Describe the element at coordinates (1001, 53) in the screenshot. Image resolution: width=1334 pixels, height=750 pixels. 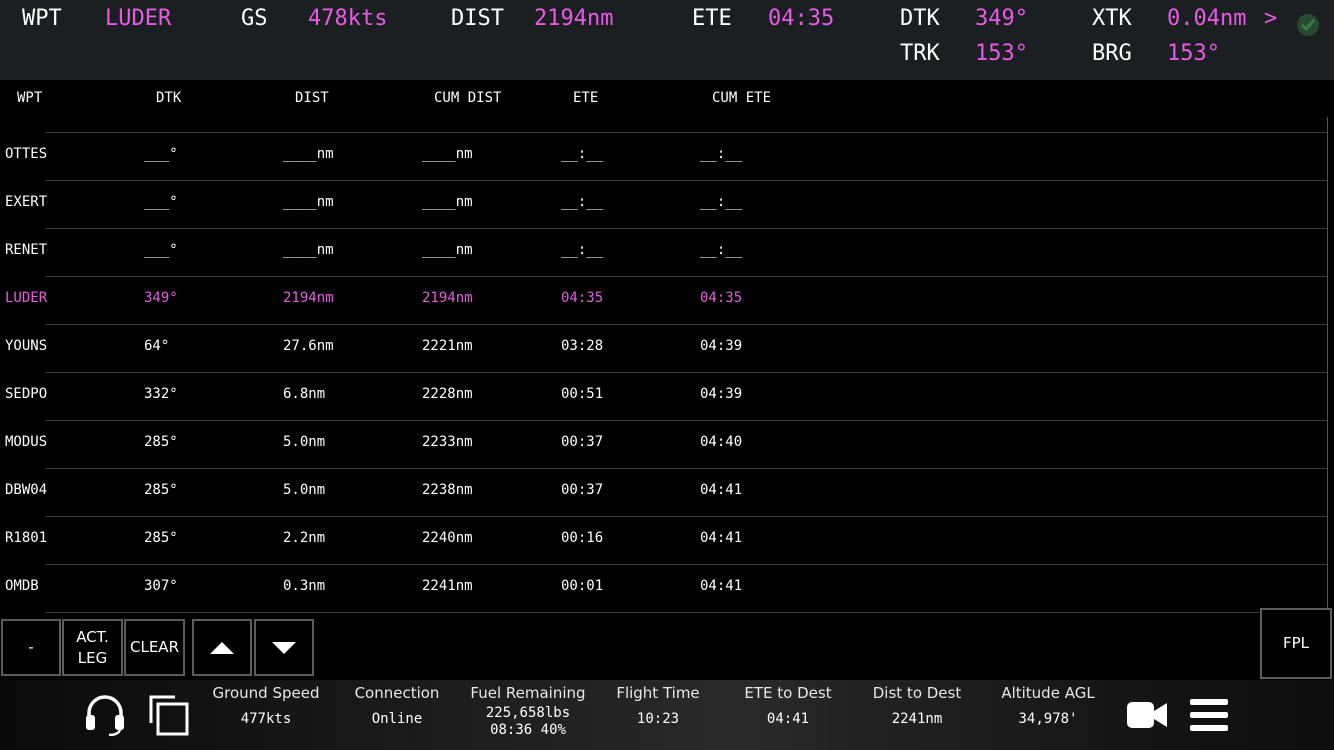
I see `trk-value: 153°` at that location.